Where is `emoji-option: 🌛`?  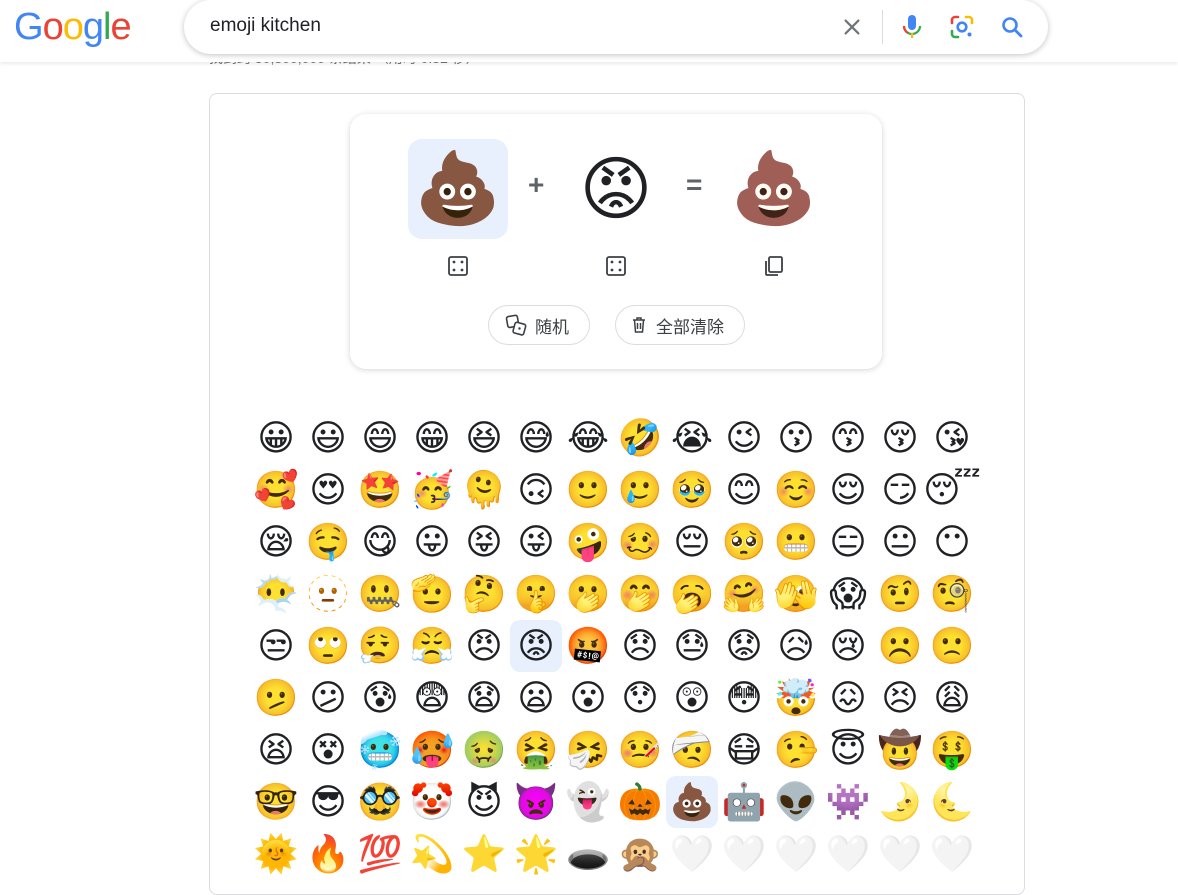 emoji-option: 🌛 is located at coordinates (900, 802).